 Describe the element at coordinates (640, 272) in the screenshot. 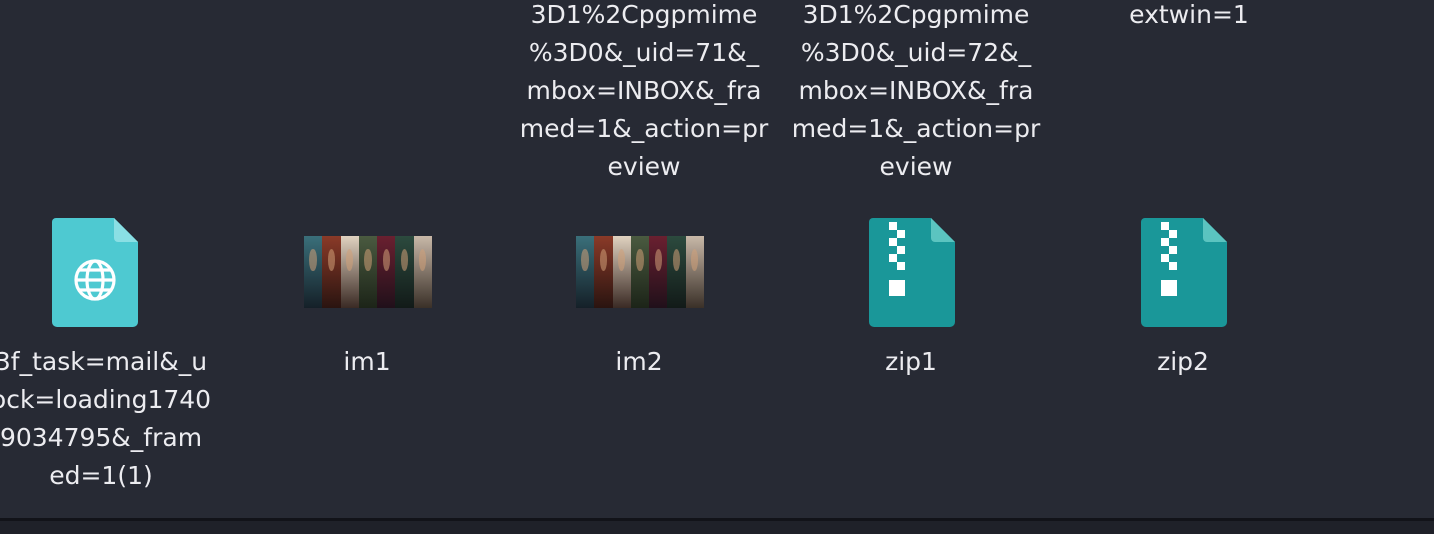

I see `image-thumbnail-im2` at that location.